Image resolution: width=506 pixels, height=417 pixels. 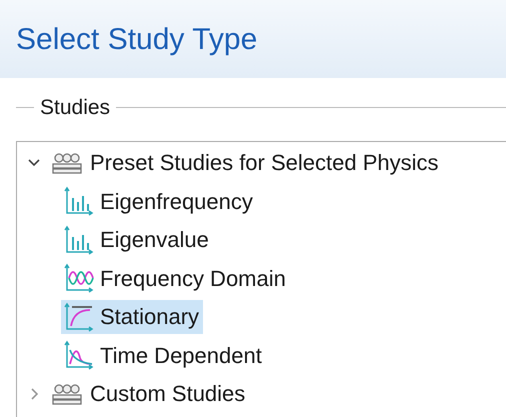 I want to click on curve-icon, so click(x=79, y=317).